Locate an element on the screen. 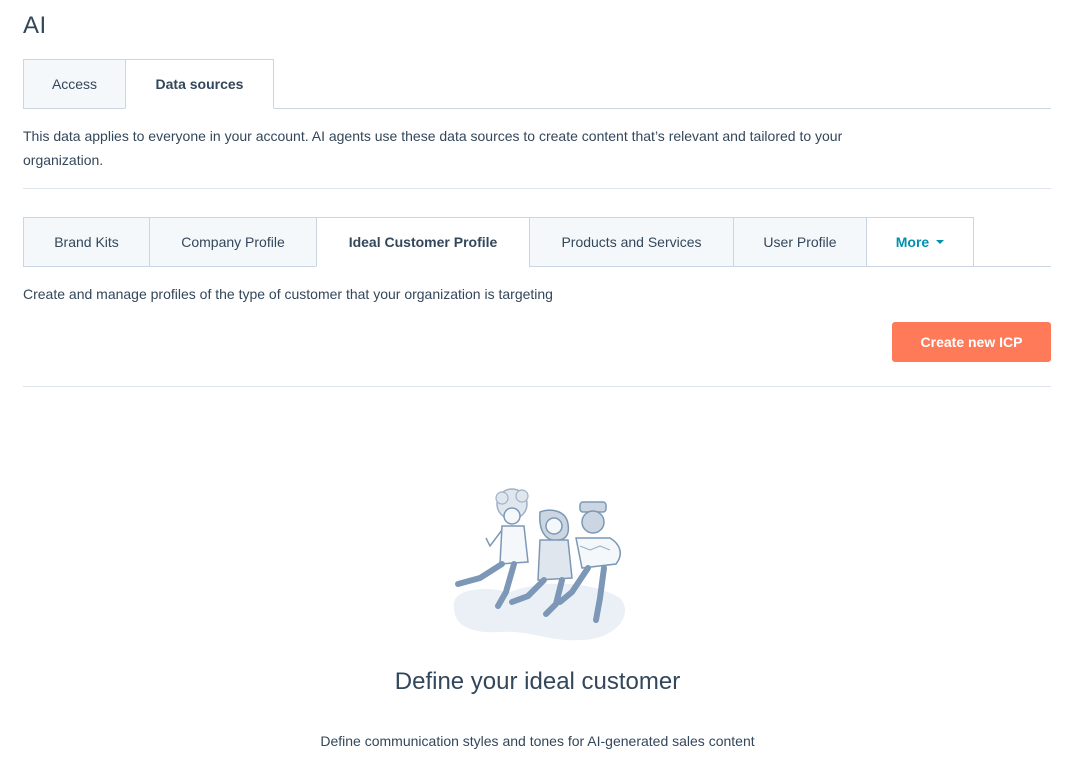 The width and height of the screenshot is (1071, 784). create-new-icp-button: Create new ICP is located at coordinates (971, 342).